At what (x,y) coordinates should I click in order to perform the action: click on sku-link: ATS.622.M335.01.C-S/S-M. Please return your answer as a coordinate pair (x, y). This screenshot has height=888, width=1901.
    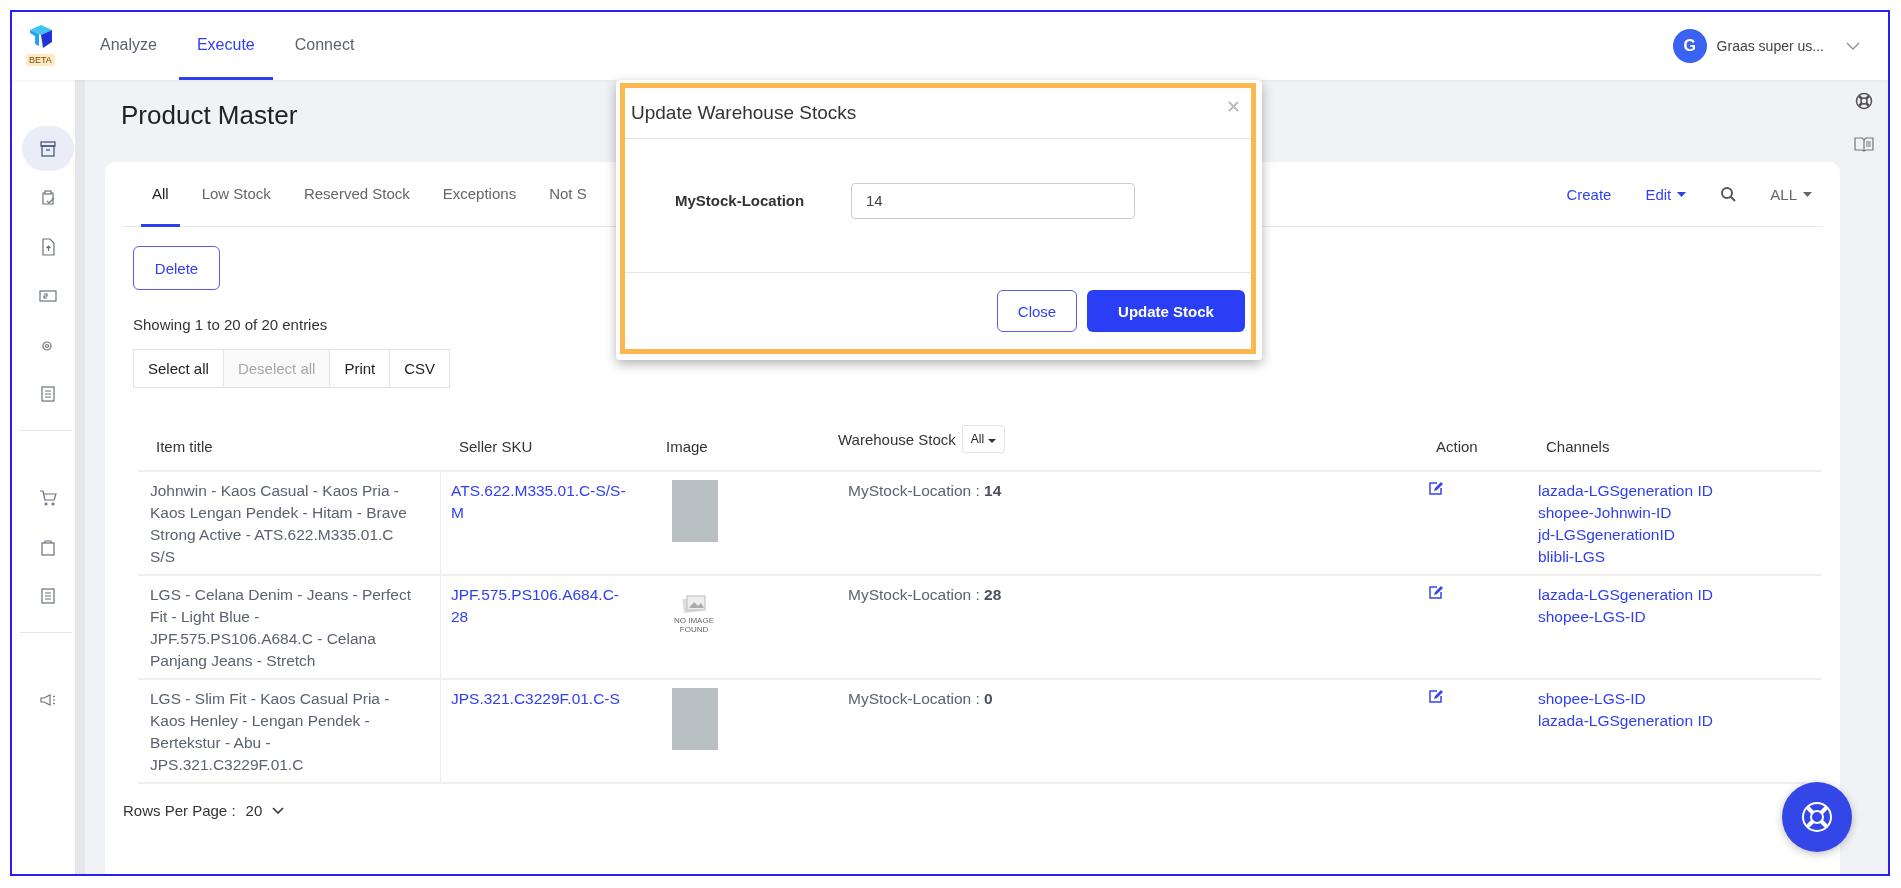
    Looking at the image, I should click on (542, 502).